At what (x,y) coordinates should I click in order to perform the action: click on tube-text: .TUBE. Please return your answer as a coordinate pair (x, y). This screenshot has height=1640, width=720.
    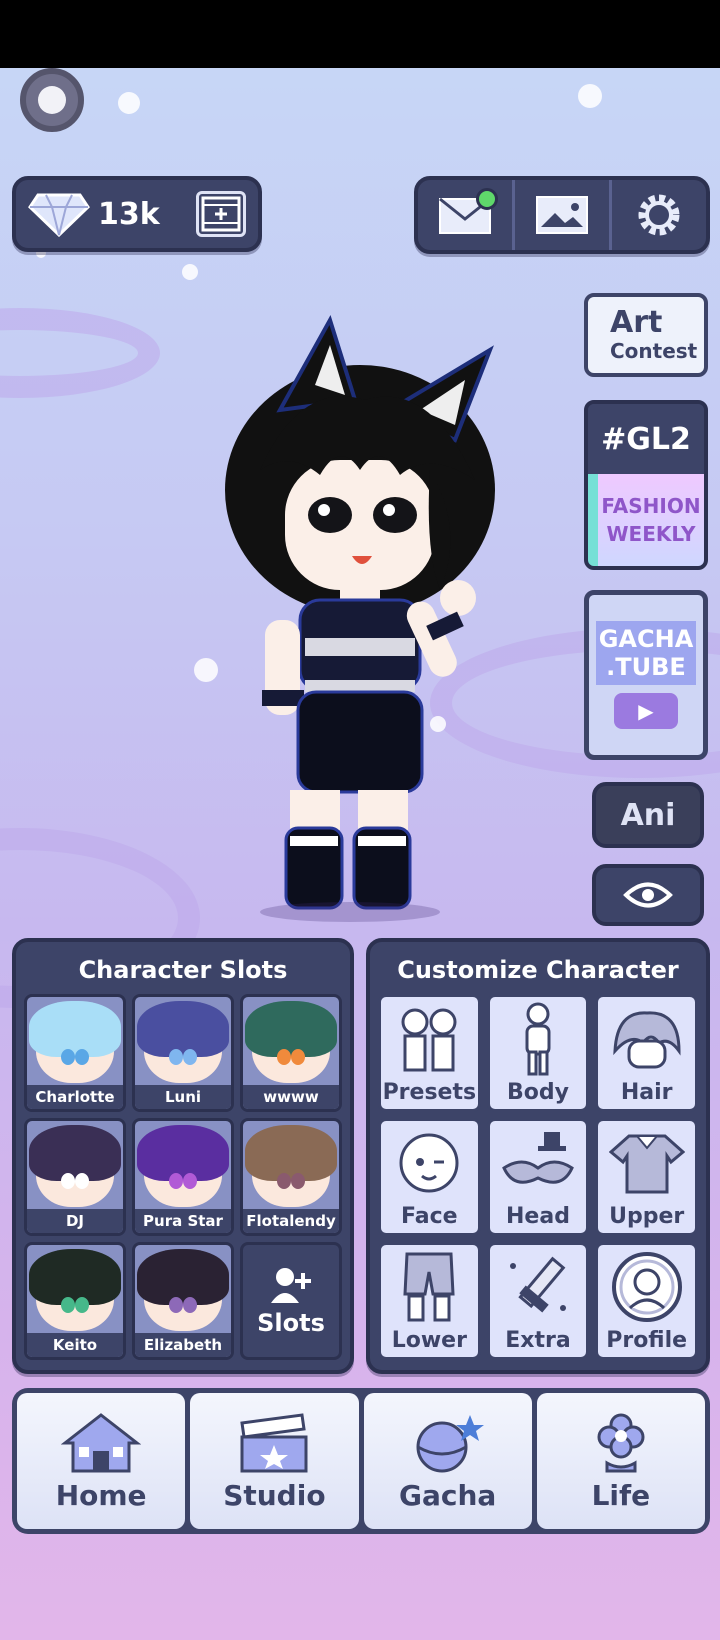
    Looking at the image, I should click on (646, 667).